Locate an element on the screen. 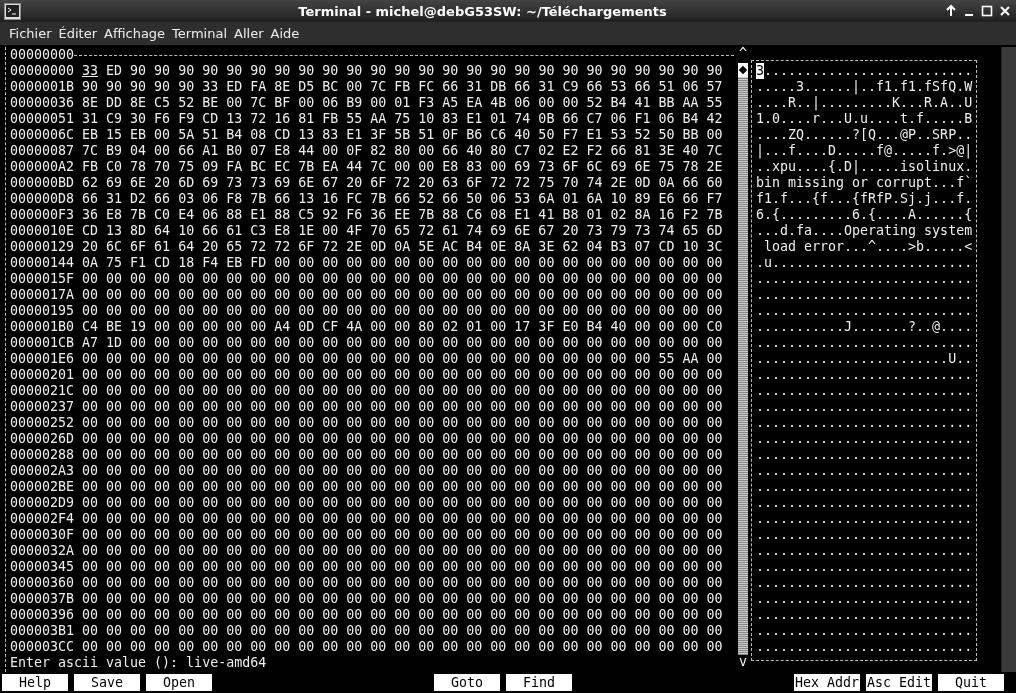 The height and width of the screenshot is (693, 1016). function-key-button: Help is located at coordinates (35, 682).